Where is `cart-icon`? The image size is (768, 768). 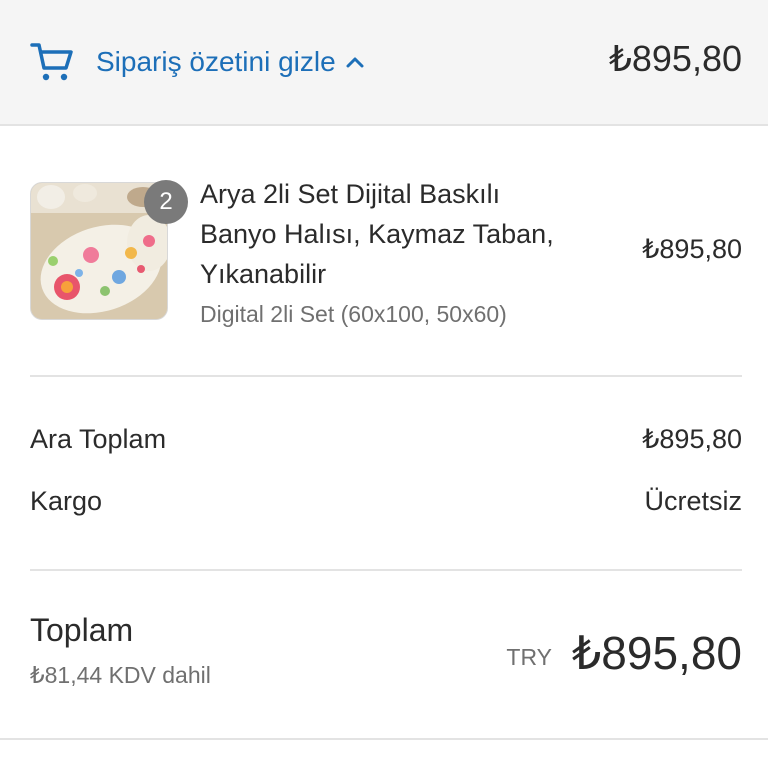 cart-icon is located at coordinates (52, 62).